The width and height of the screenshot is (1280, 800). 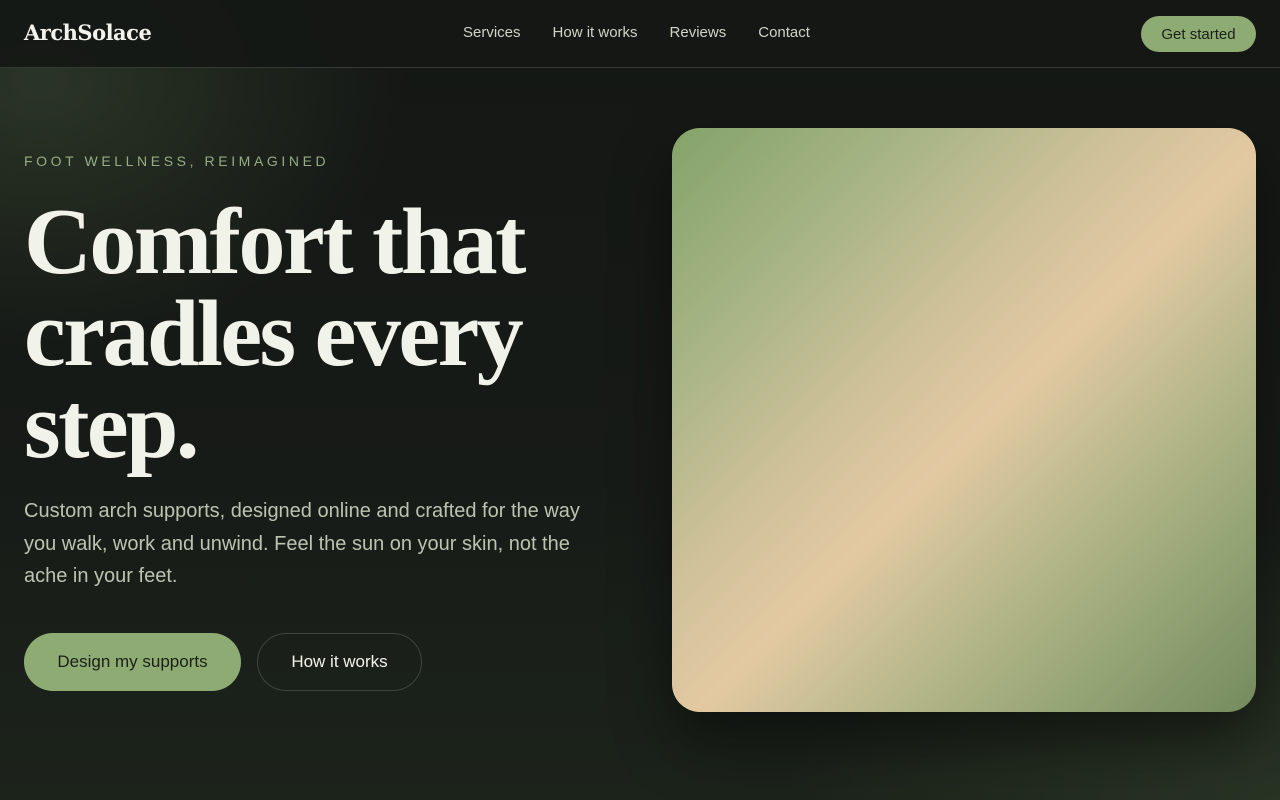 What do you see at coordinates (275, 334) in the screenshot?
I see `hero-title: Comfort that cradles every step.` at bounding box center [275, 334].